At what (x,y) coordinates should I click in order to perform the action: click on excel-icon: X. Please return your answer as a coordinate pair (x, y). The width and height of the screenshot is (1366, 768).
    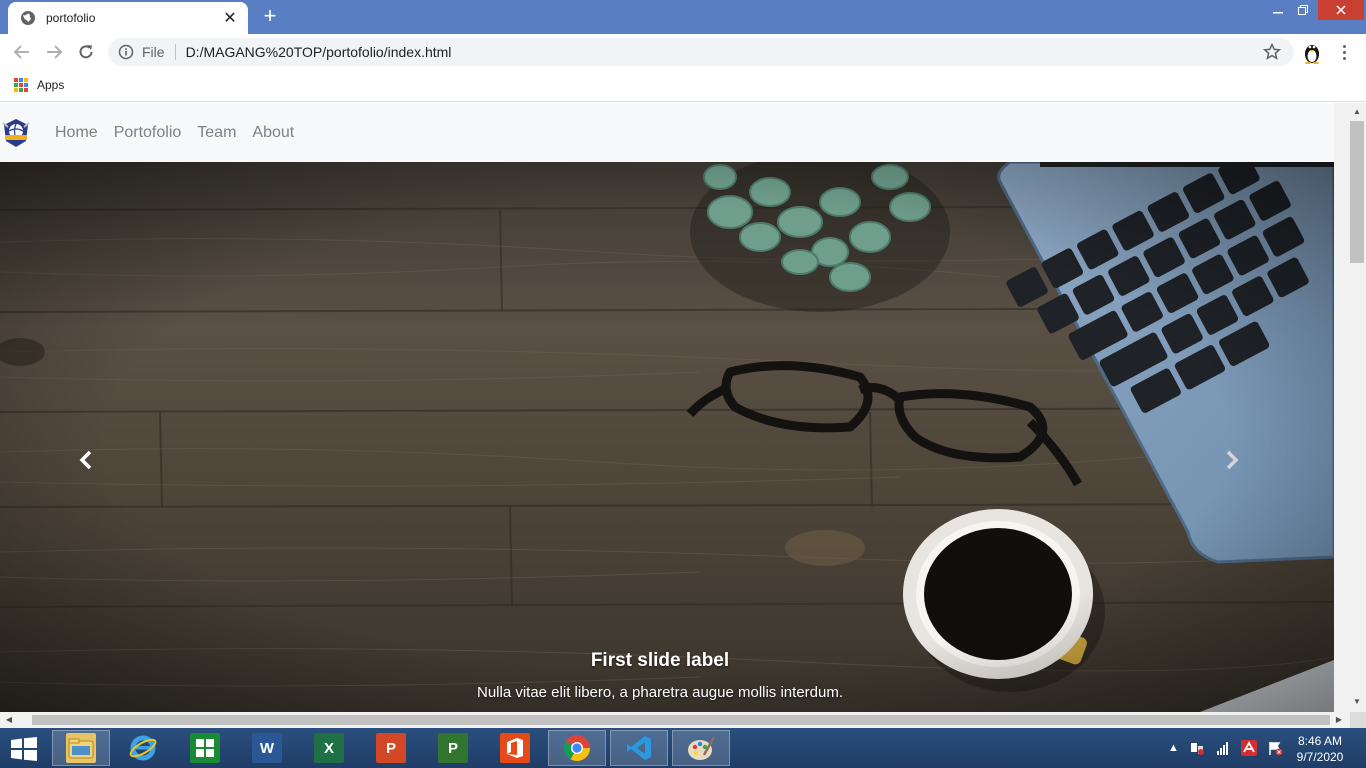
    Looking at the image, I should click on (329, 748).